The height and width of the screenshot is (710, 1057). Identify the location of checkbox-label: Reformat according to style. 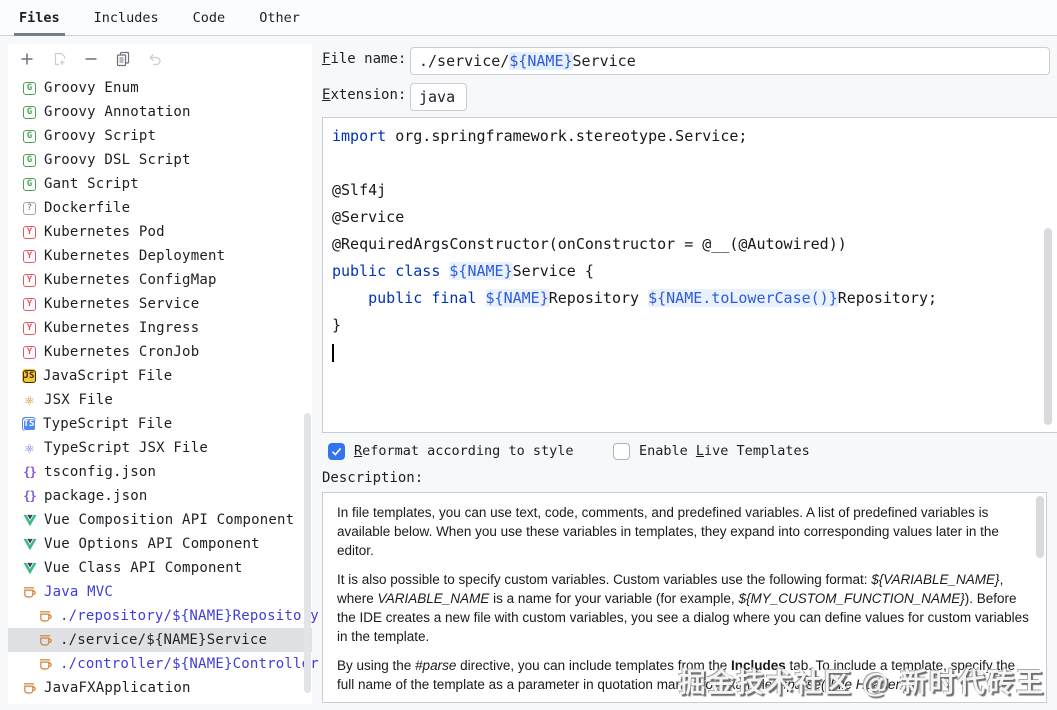
(464, 451).